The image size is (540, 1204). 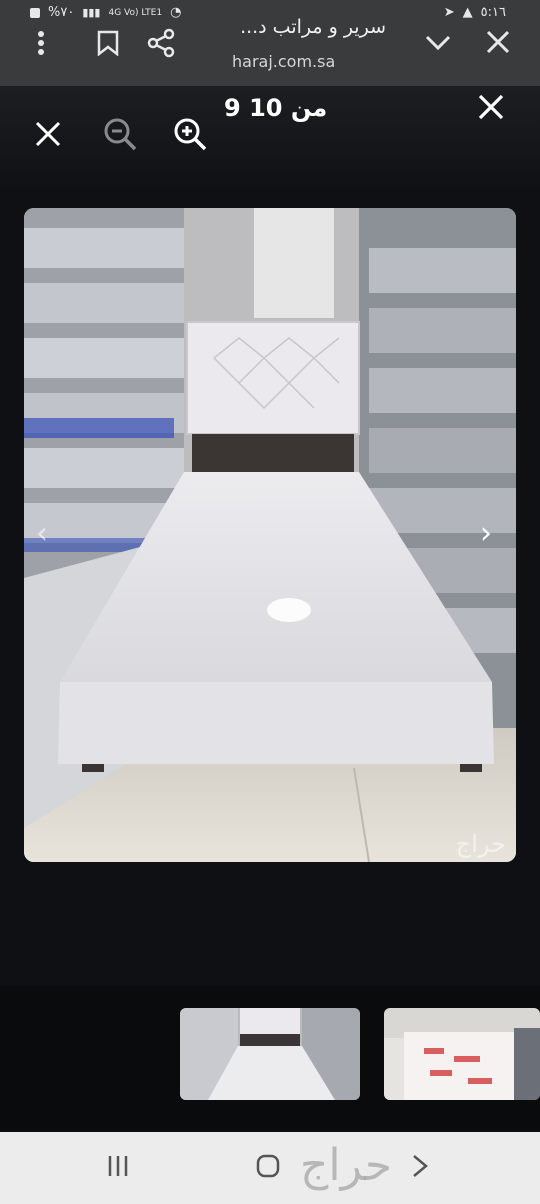 What do you see at coordinates (276, 108) in the screenshot?
I see `image-counter: 9 من 10` at bounding box center [276, 108].